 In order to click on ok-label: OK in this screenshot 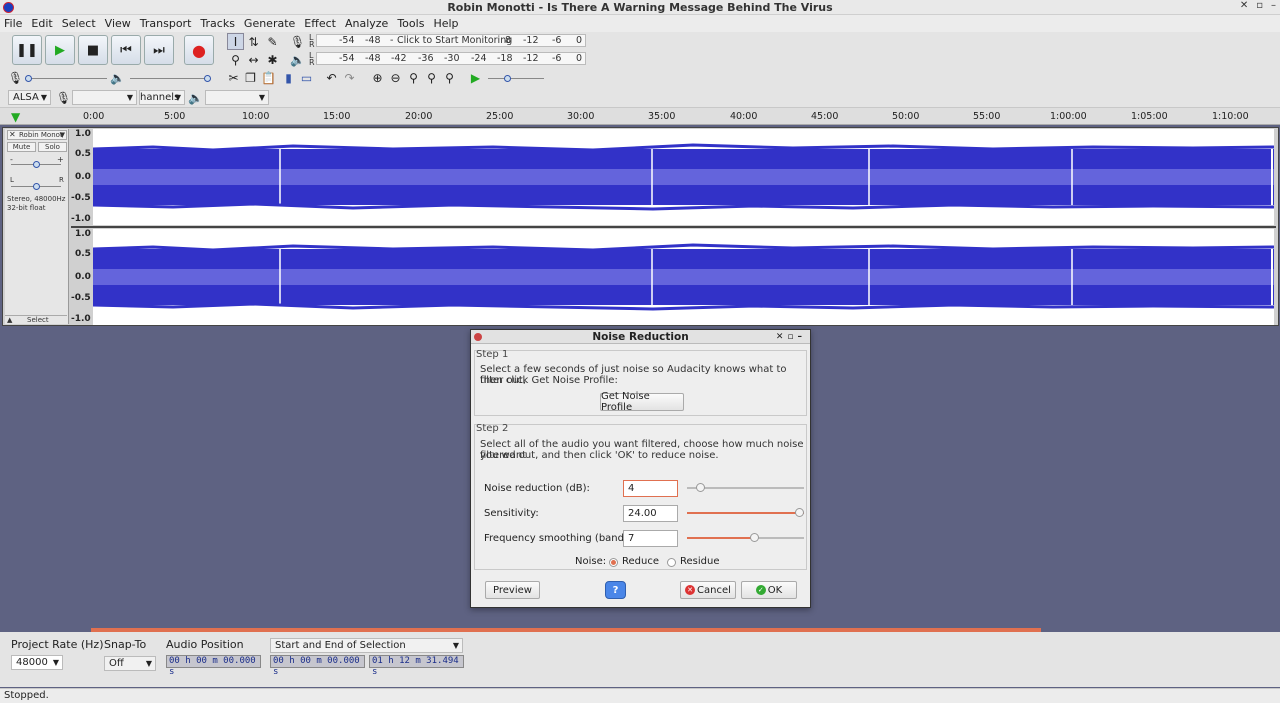, I will do `click(775, 590)`.